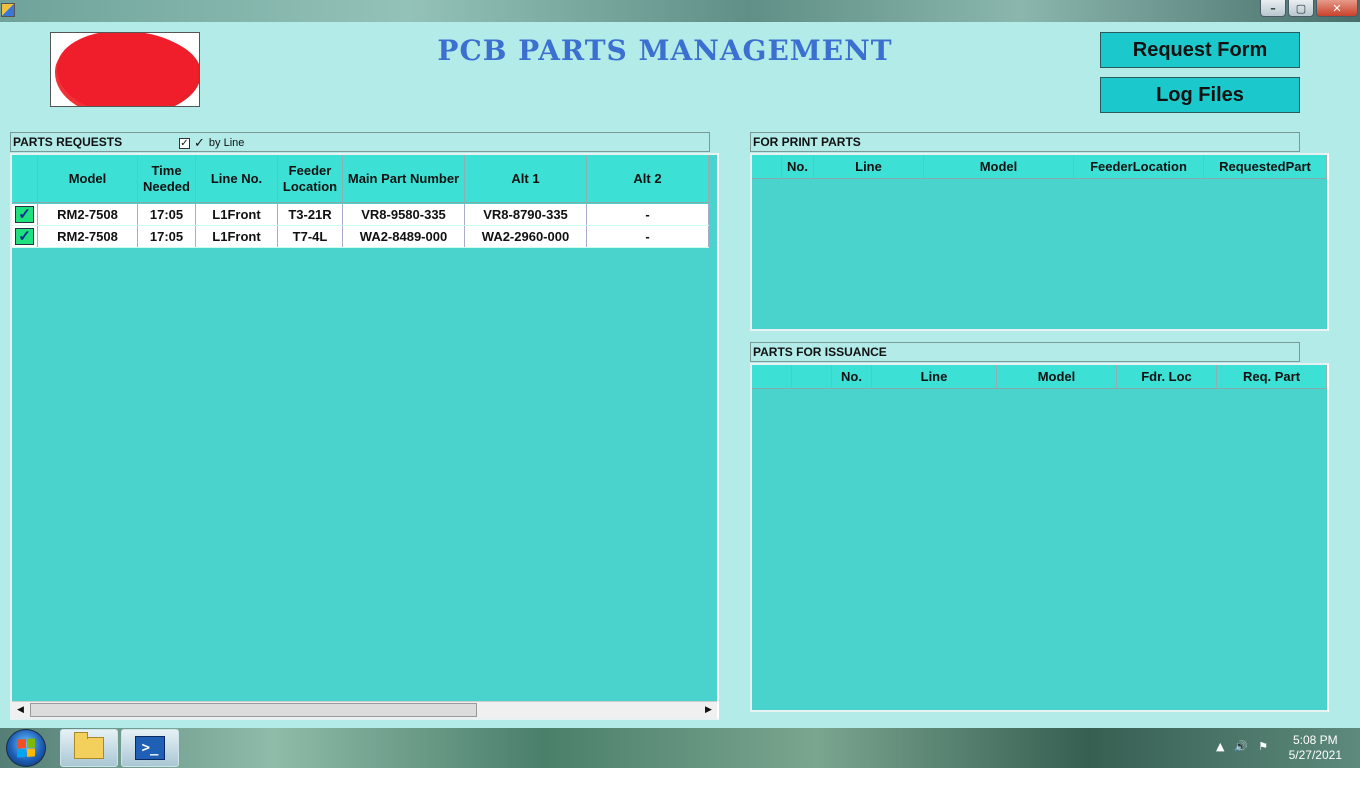 Image resolution: width=1360 pixels, height=798 pixels. I want to click on scroll-left-icon: ◀, so click(20, 710).